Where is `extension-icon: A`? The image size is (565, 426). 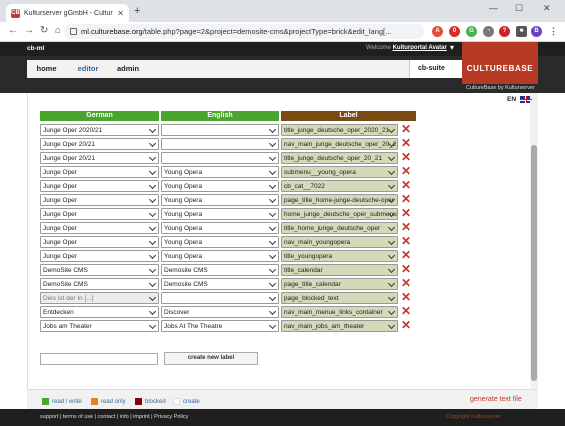
extension-icon: A is located at coordinates (437, 31).